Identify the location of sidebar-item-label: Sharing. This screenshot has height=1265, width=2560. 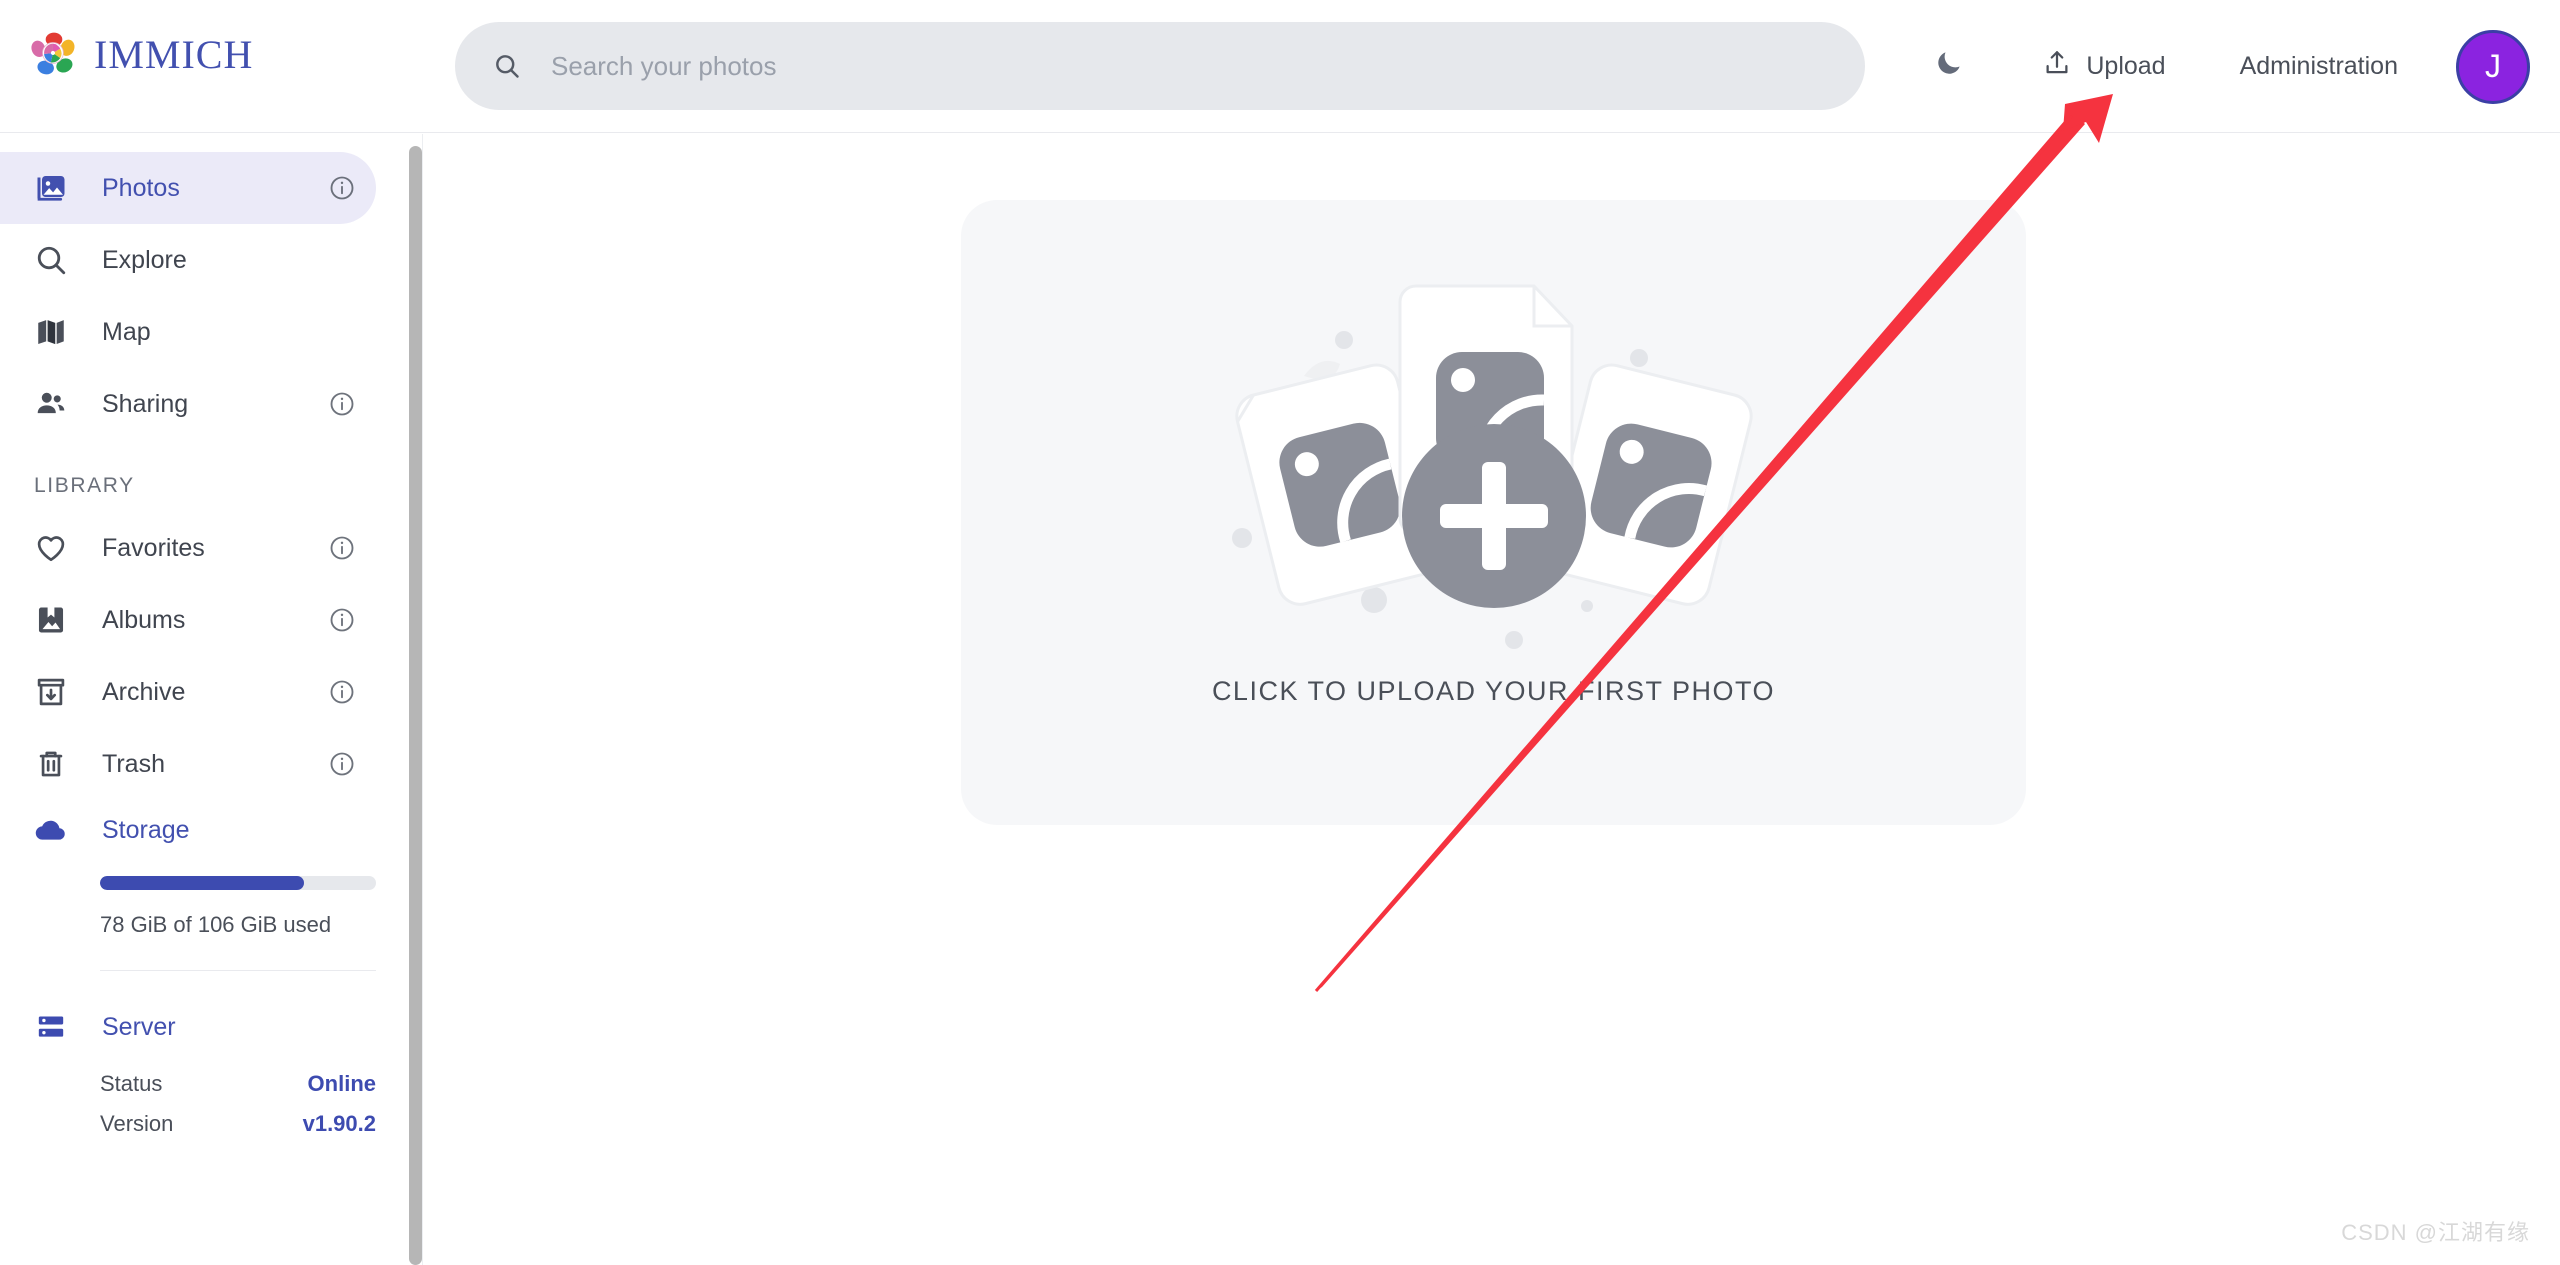
(145, 403).